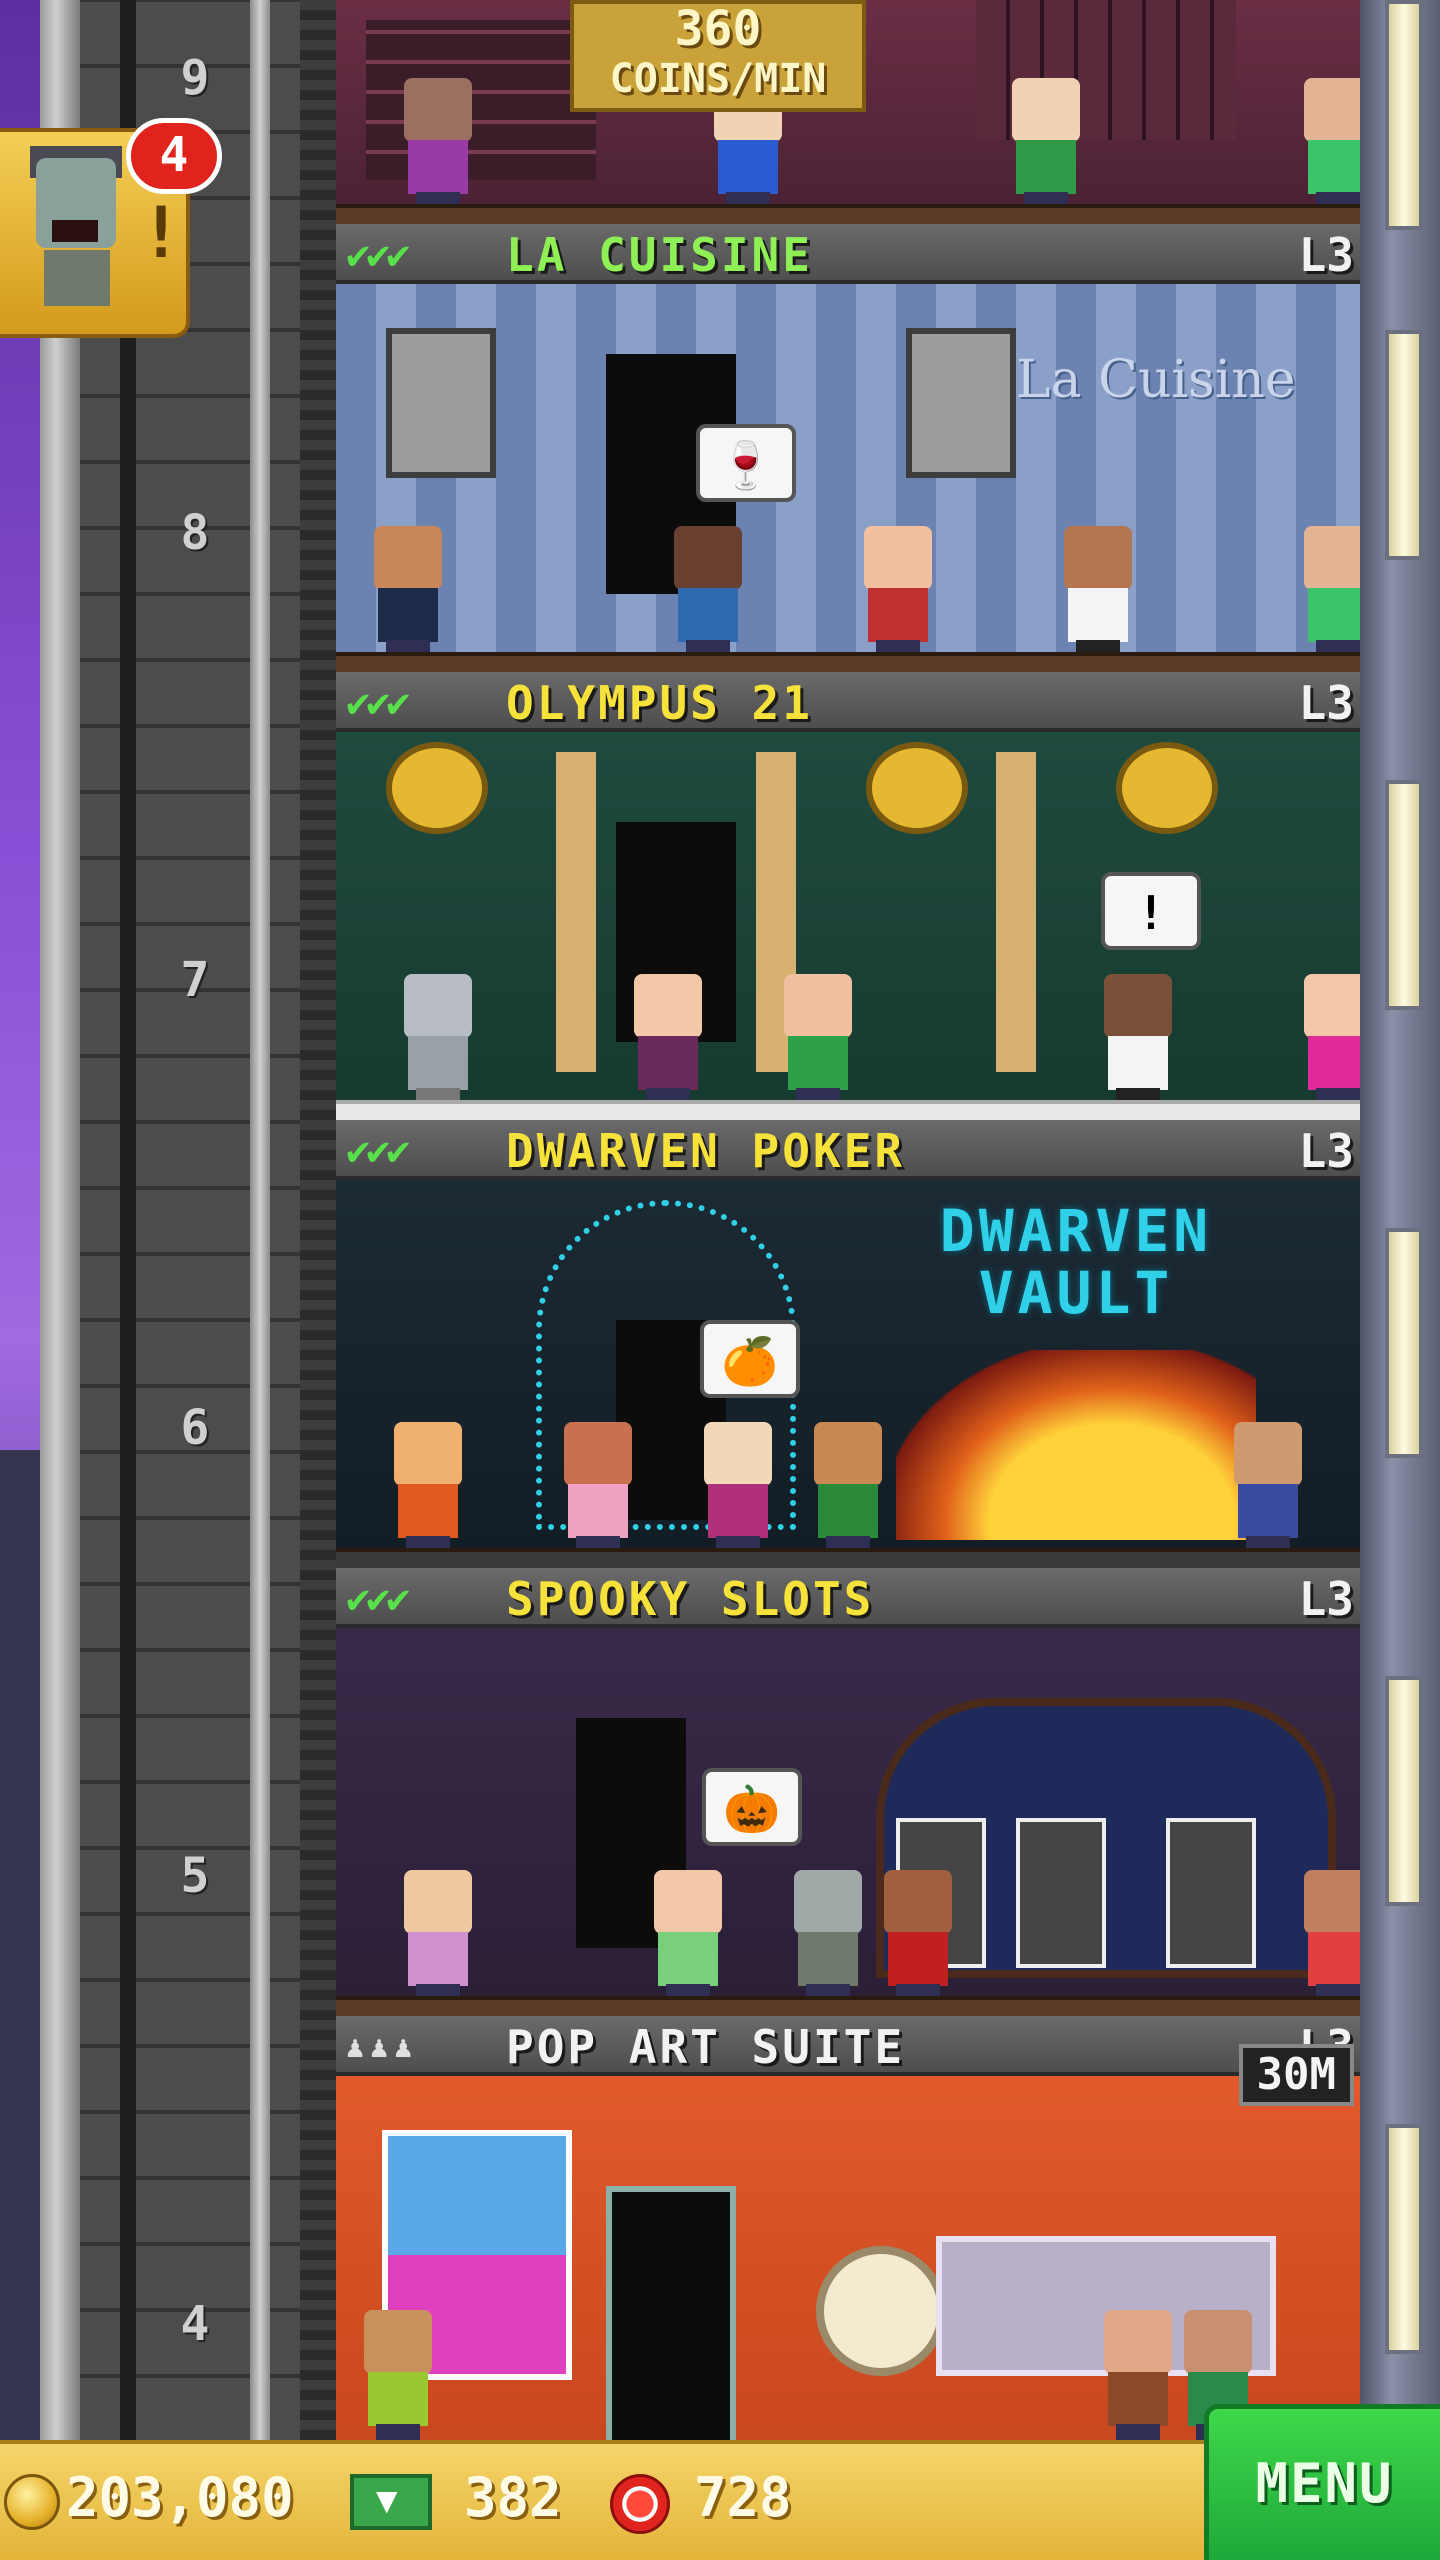 The width and height of the screenshot is (1440, 2560). Describe the element at coordinates (1151, 911) in the screenshot. I see `exclamation-request-icon: !` at that location.